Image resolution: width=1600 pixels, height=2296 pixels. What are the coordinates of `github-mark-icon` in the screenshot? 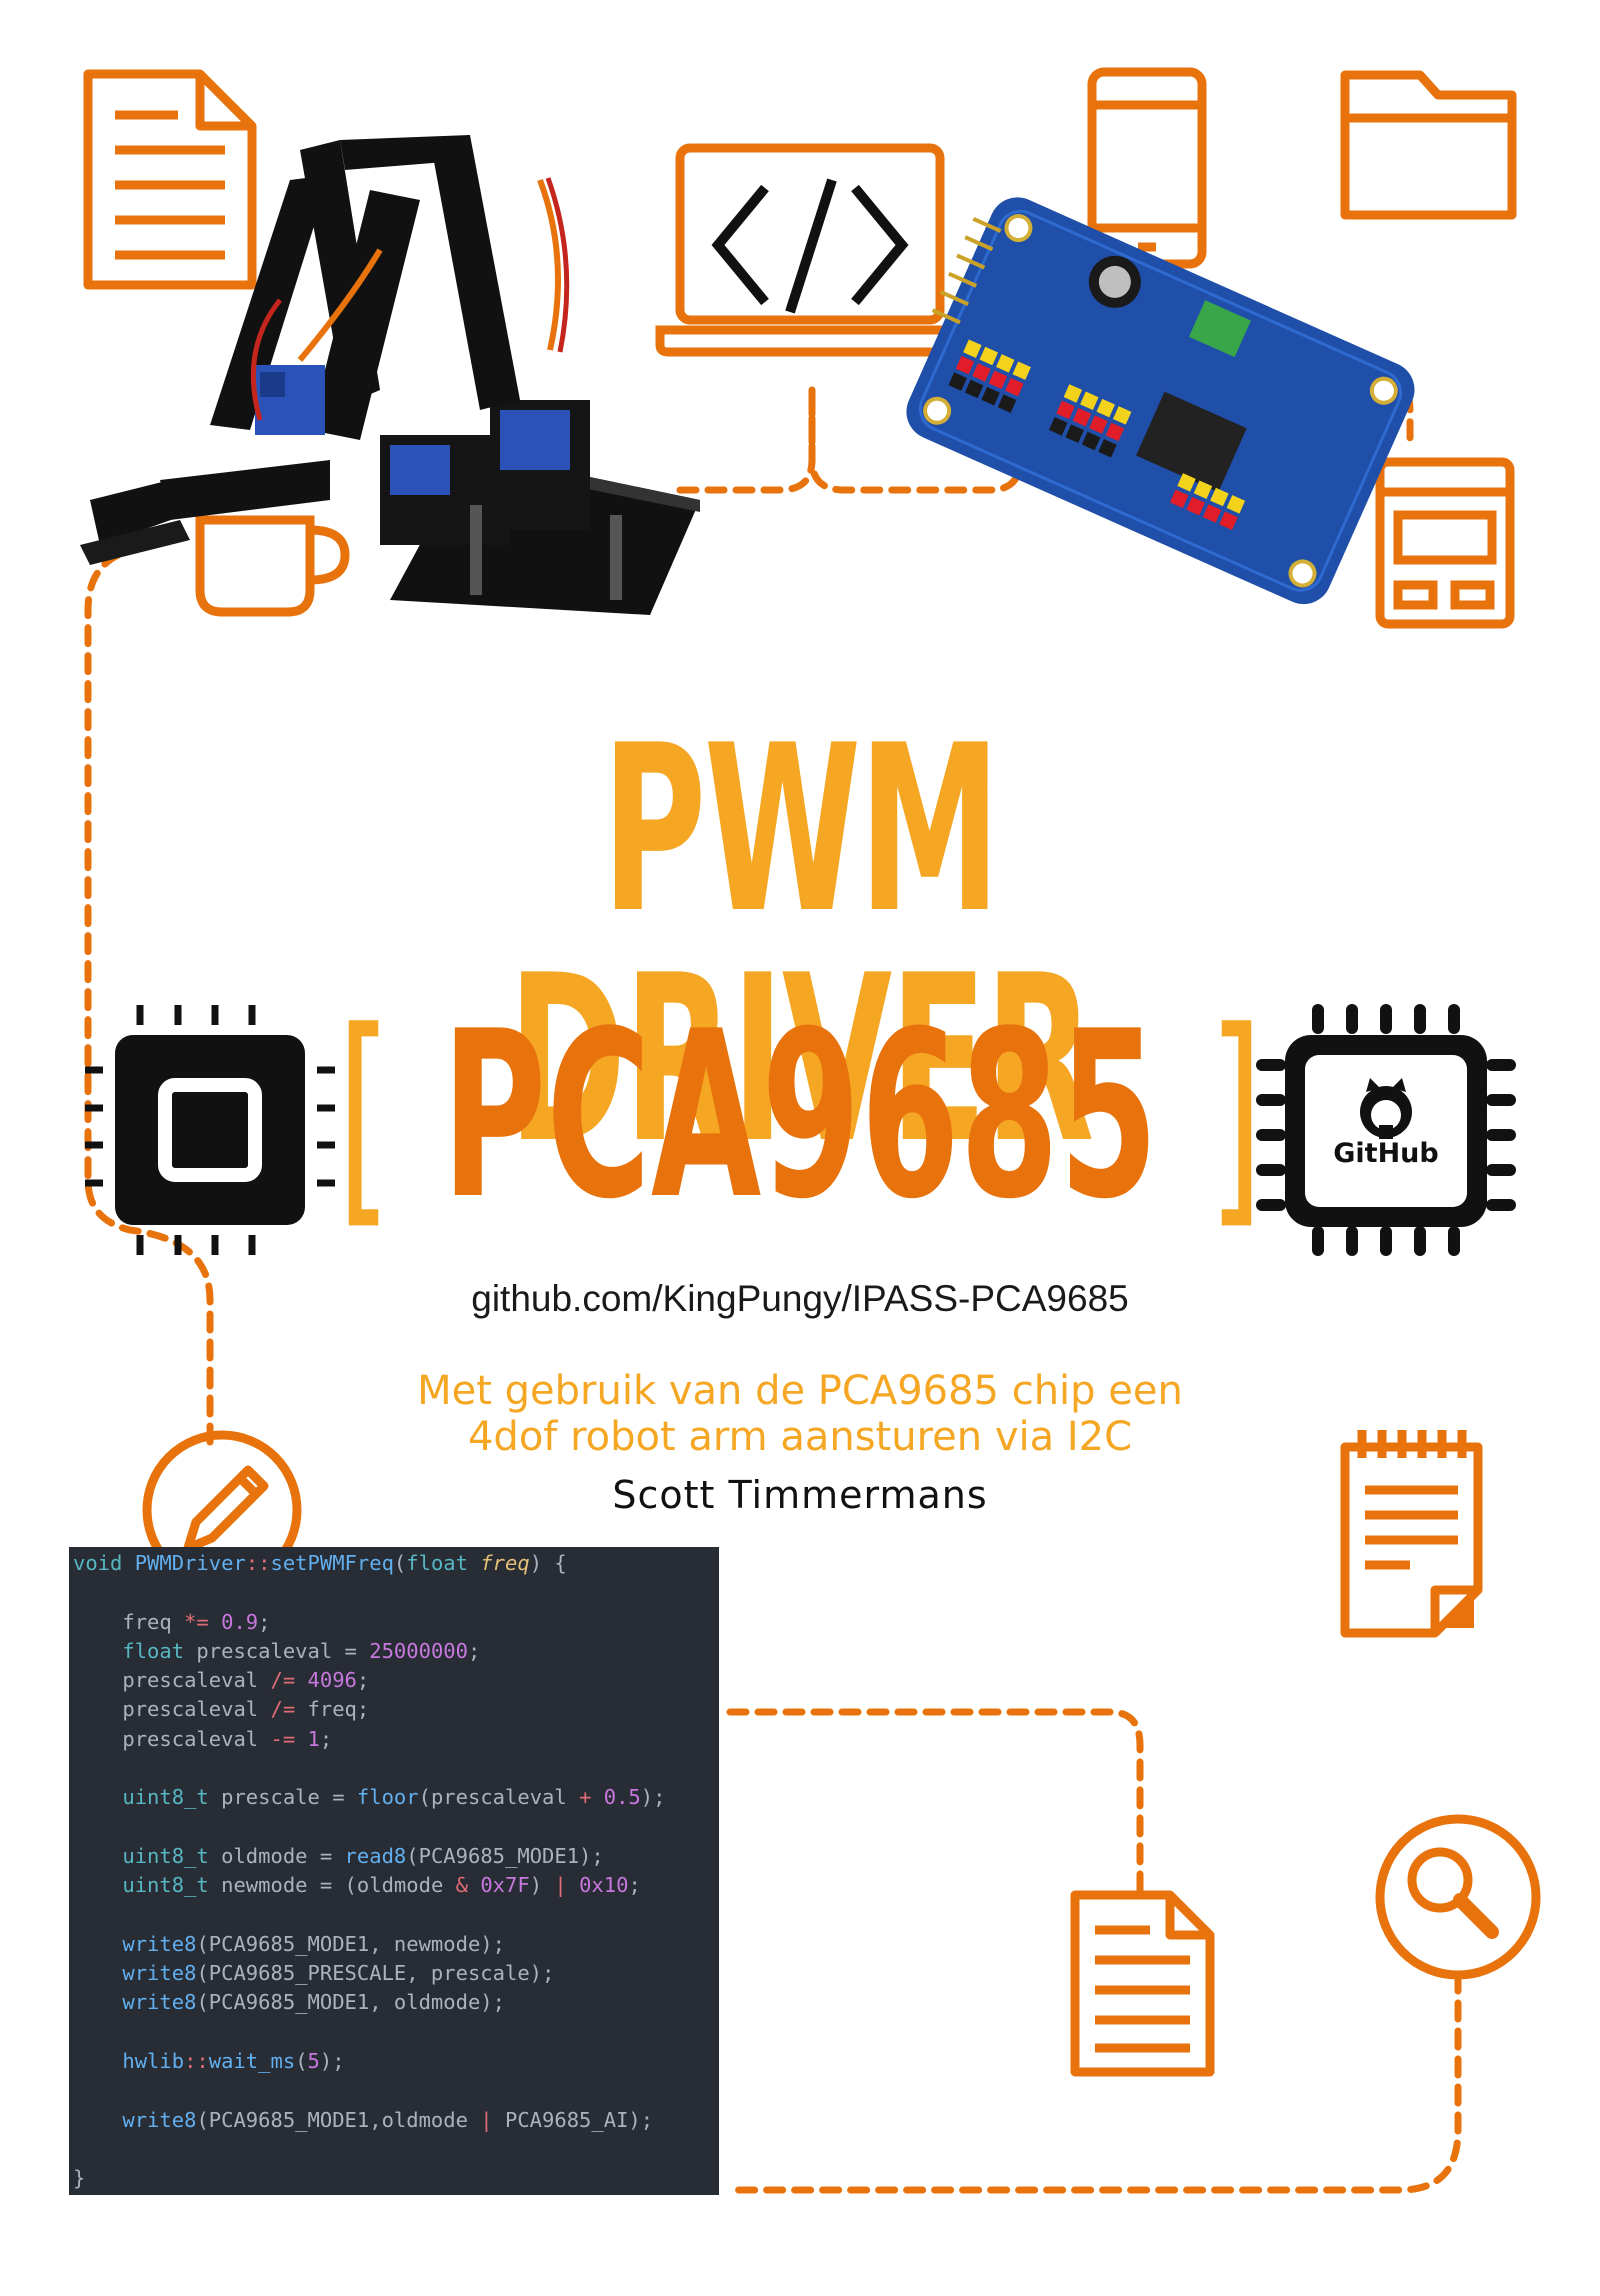 It's located at (1386, 1108).